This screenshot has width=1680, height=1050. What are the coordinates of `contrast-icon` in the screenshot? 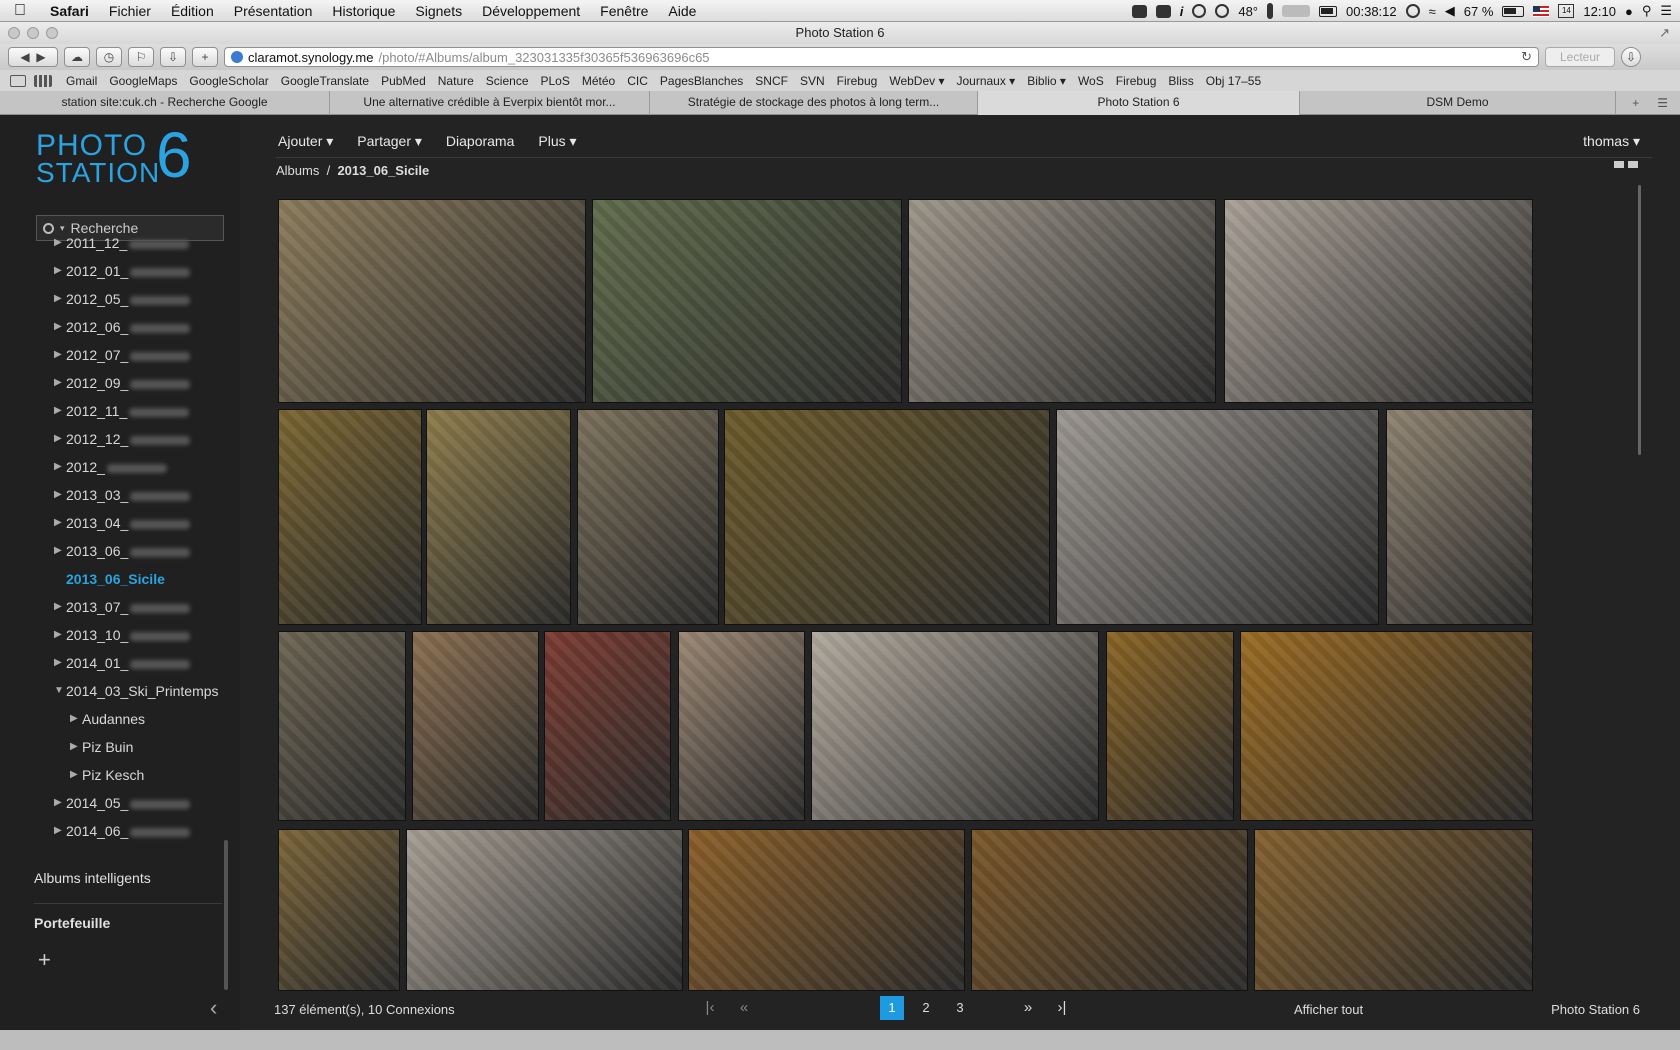 It's located at (1199, 11).